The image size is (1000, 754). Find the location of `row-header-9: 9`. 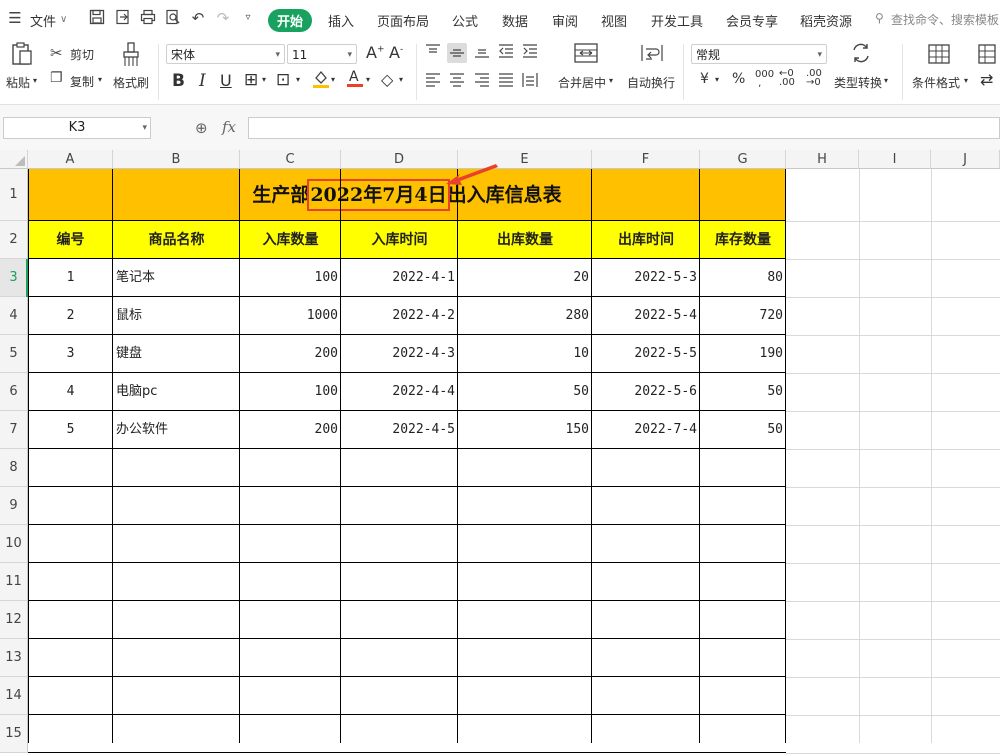

row-header-9: 9 is located at coordinates (14, 506).